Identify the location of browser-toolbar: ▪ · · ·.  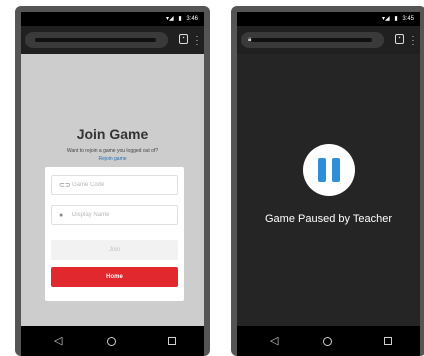
(112, 40).